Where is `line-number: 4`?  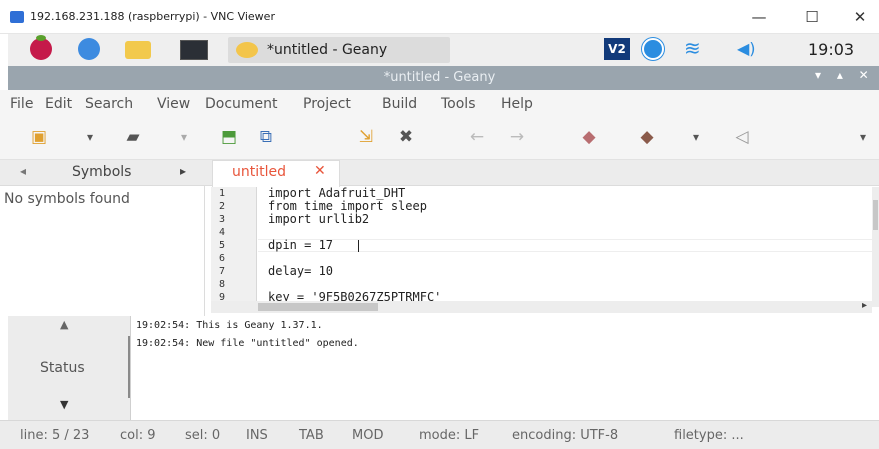 line-number: 4 is located at coordinates (222, 232).